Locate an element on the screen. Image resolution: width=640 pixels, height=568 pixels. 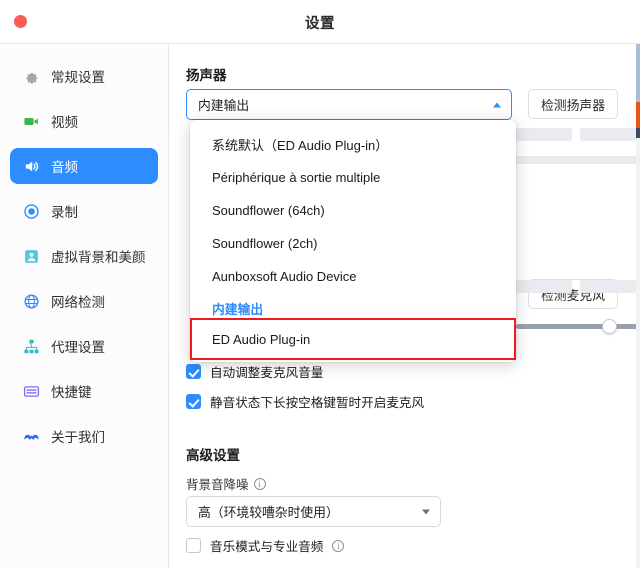
title-bar: 设置 is located at coordinates (320, 22).